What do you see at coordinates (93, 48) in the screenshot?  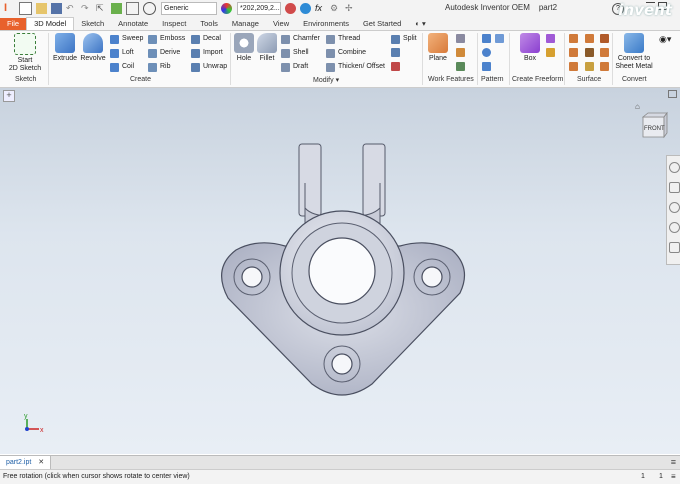 I see `revolve-button: Revolve` at bounding box center [93, 48].